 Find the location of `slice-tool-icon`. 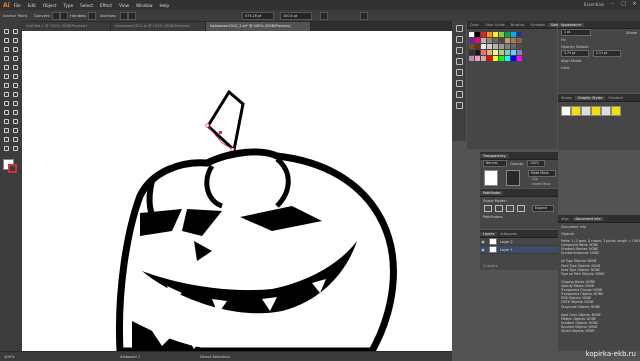

slice-tool-icon is located at coordinates (15, 139).